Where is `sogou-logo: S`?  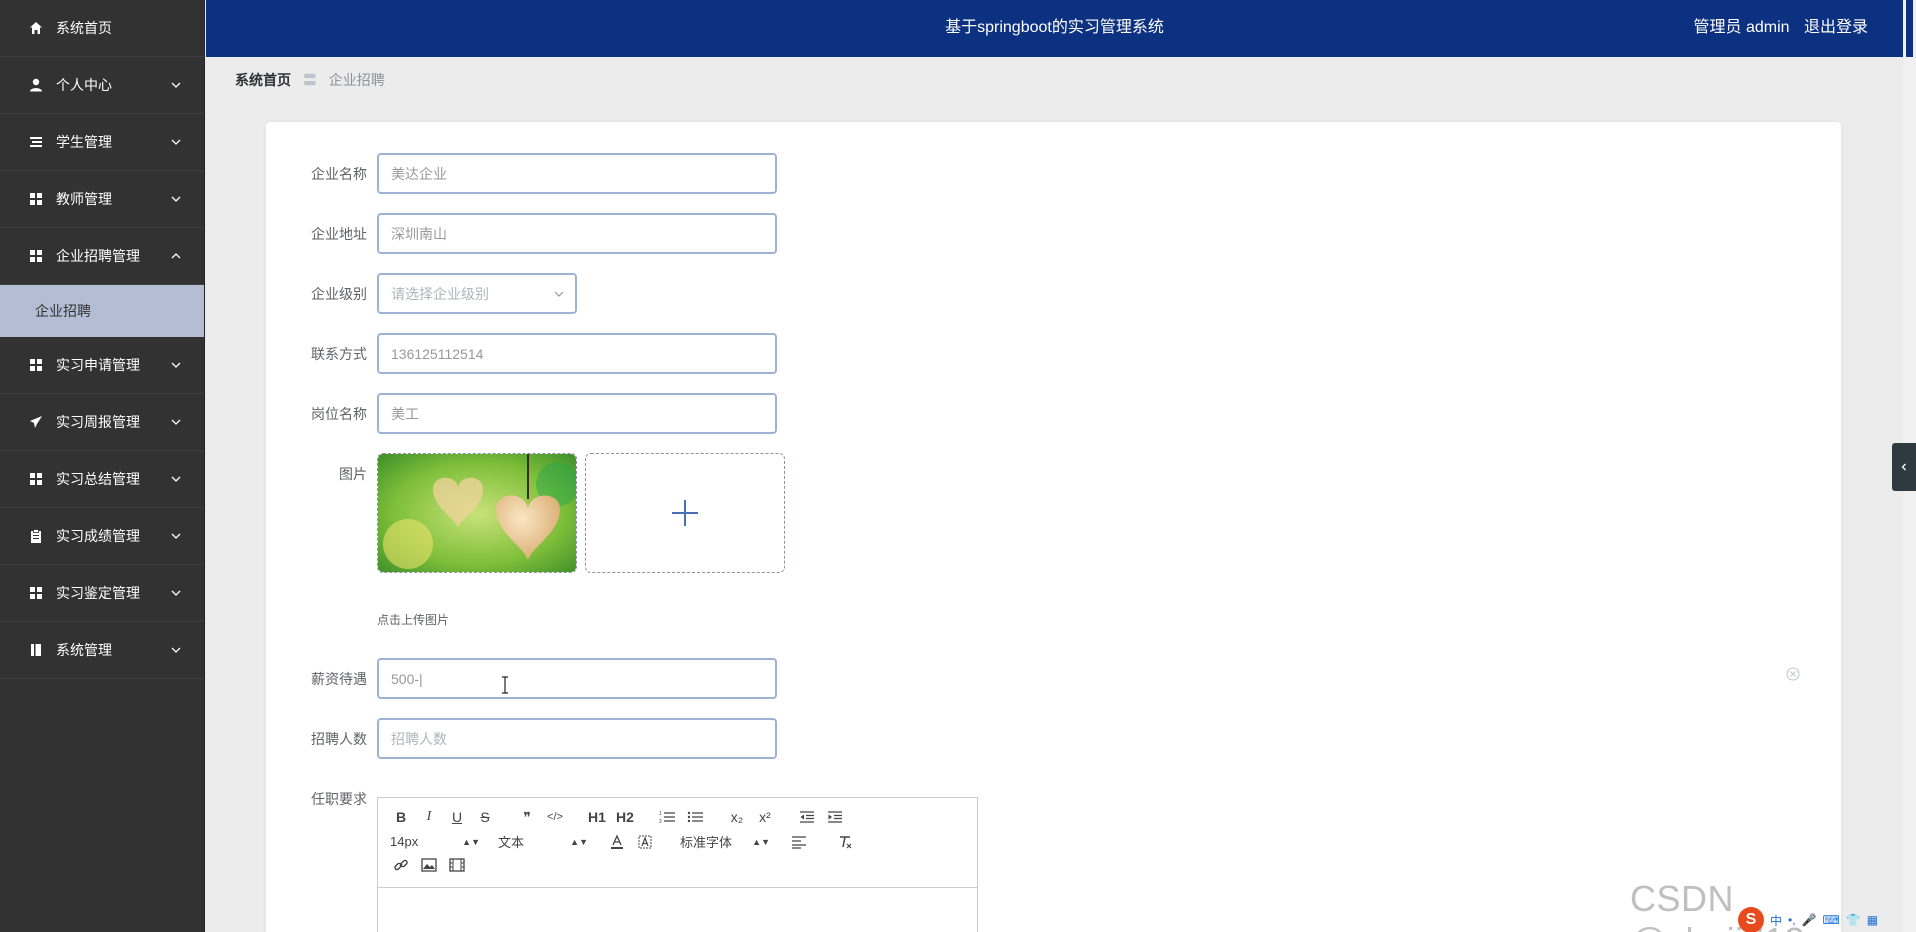
sogou-logo: S is located at coordinates (1751, 919).